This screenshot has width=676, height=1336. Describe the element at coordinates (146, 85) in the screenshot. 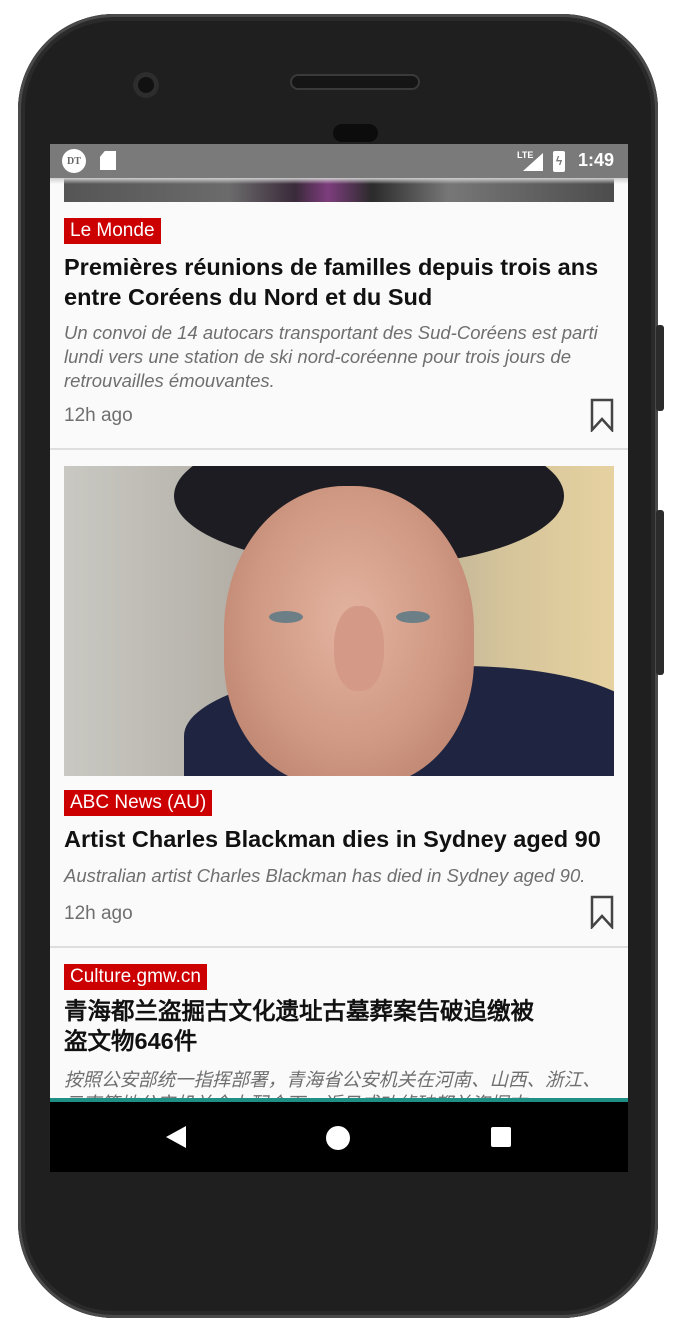

I see `front-camera` at that location.